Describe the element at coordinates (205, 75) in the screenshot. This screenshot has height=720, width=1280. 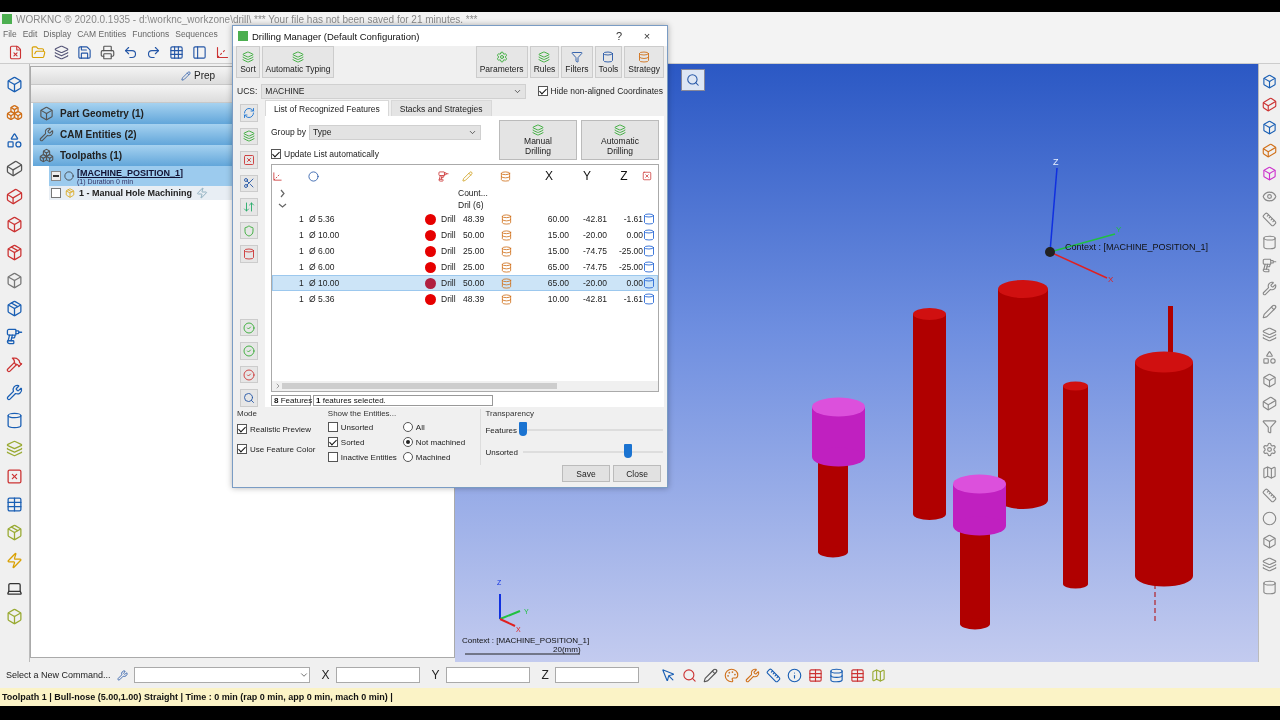
I see `panel-header: Prep` at that location.